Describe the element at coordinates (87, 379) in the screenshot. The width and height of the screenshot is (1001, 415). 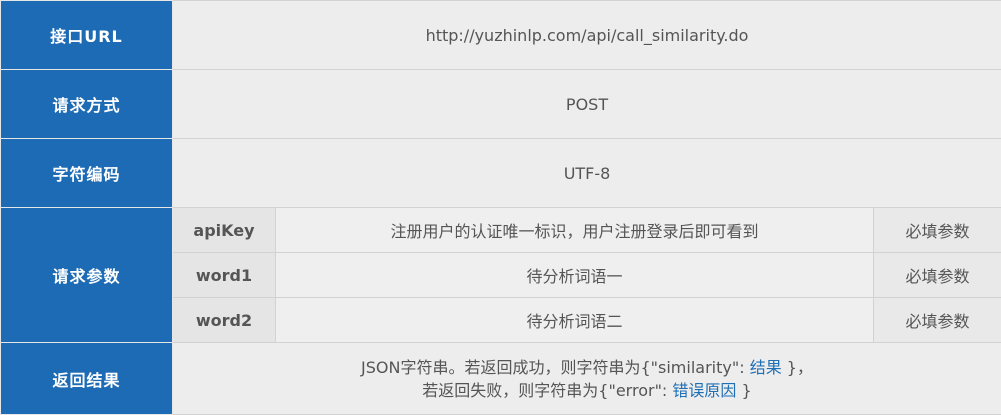
I see `result-label: 返回结果` at that location.